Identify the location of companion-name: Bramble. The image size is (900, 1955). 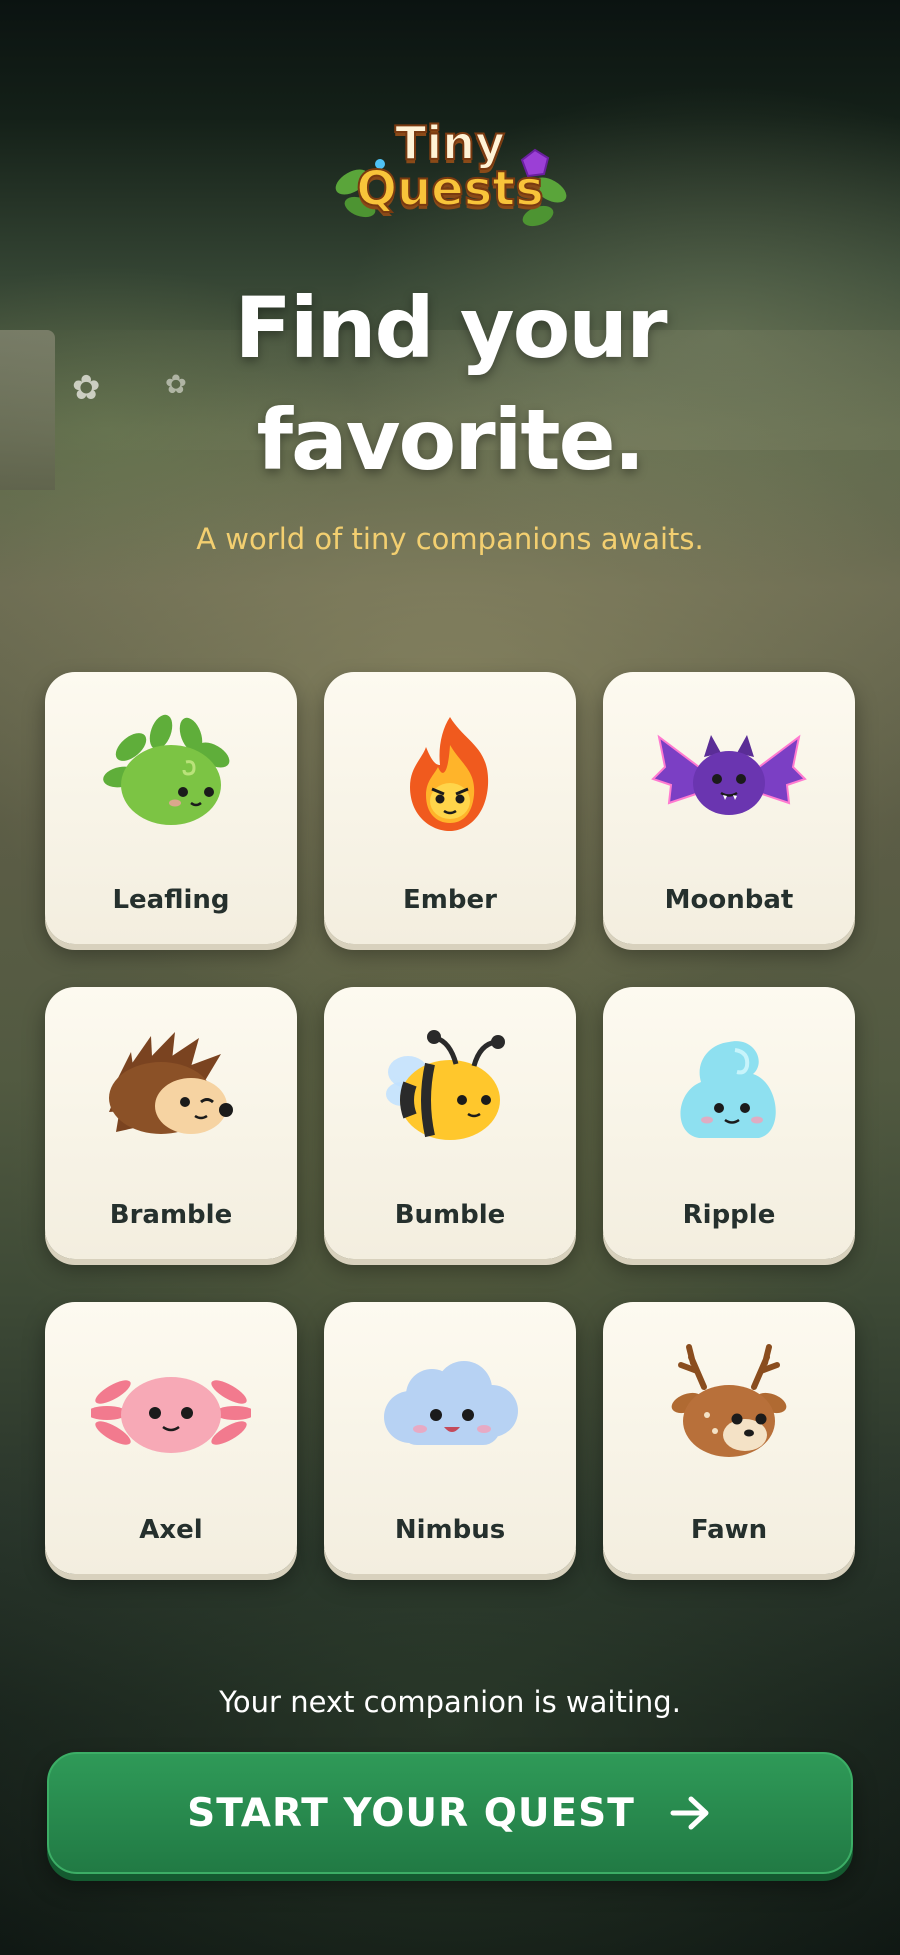
(171, 1215).